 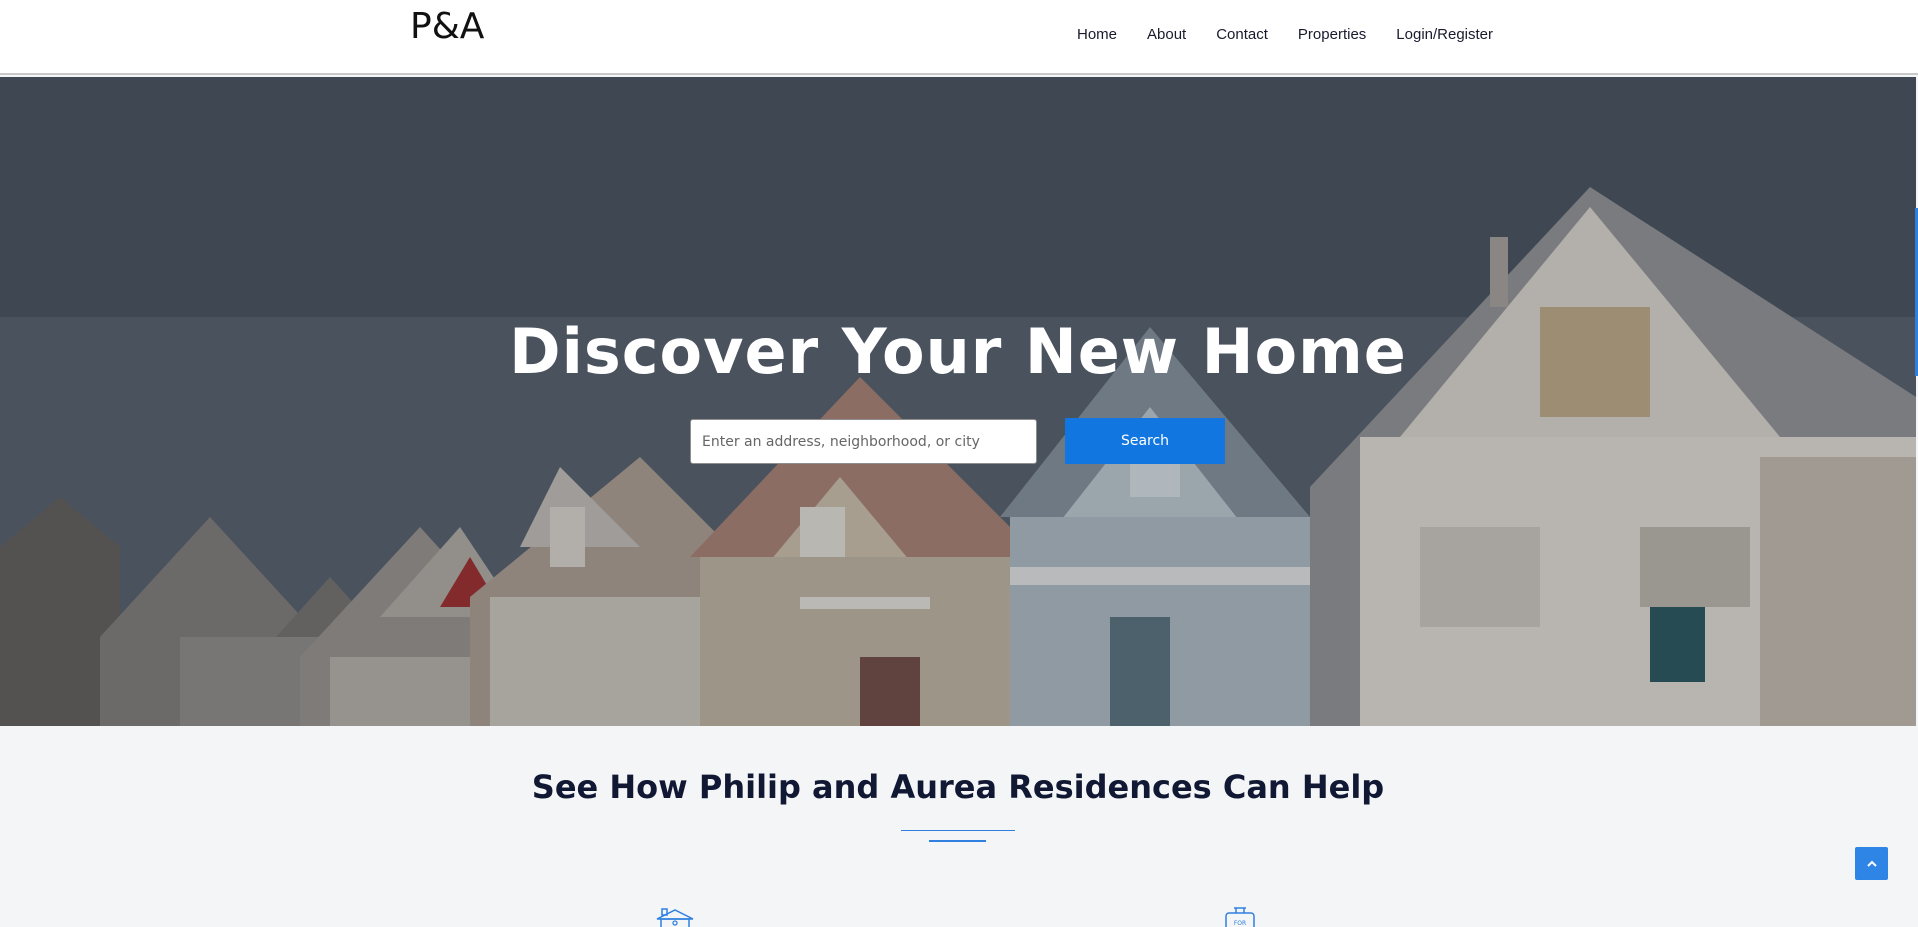 I want to click on back-to-top-button, so click(x=1871, y=863).